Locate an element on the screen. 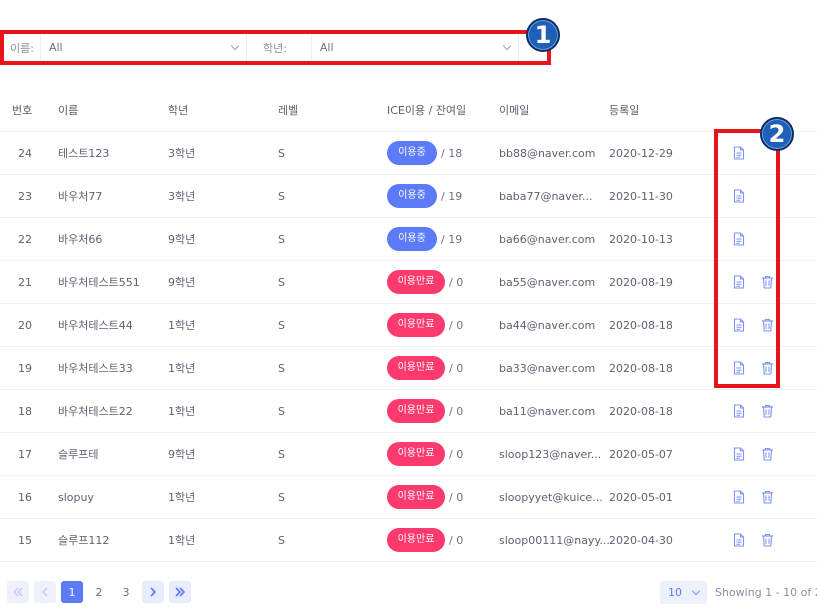 This screenshot has width=817, height=609. row-name: 바우처테스트551 is located at coordinates (99, 282).